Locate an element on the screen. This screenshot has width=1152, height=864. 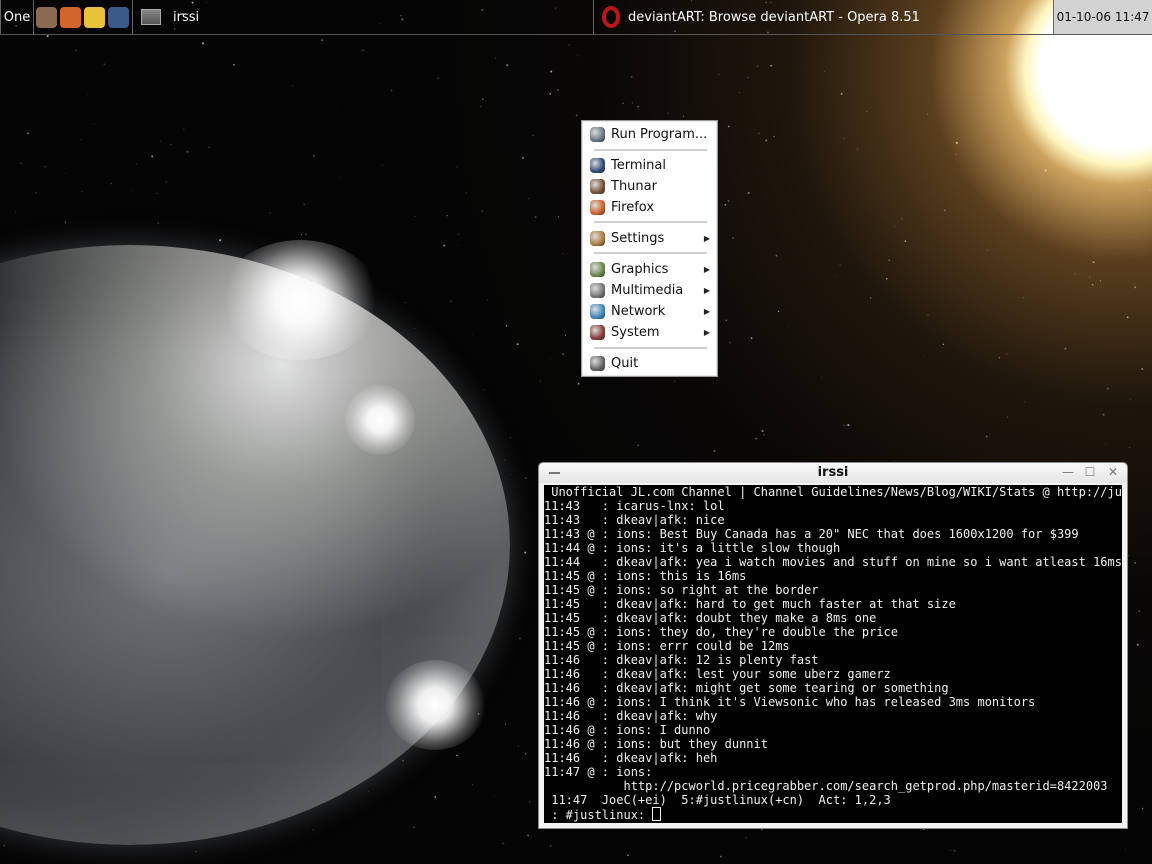
menu-item-firefox: Firefox is located at coordinates (649, 207).